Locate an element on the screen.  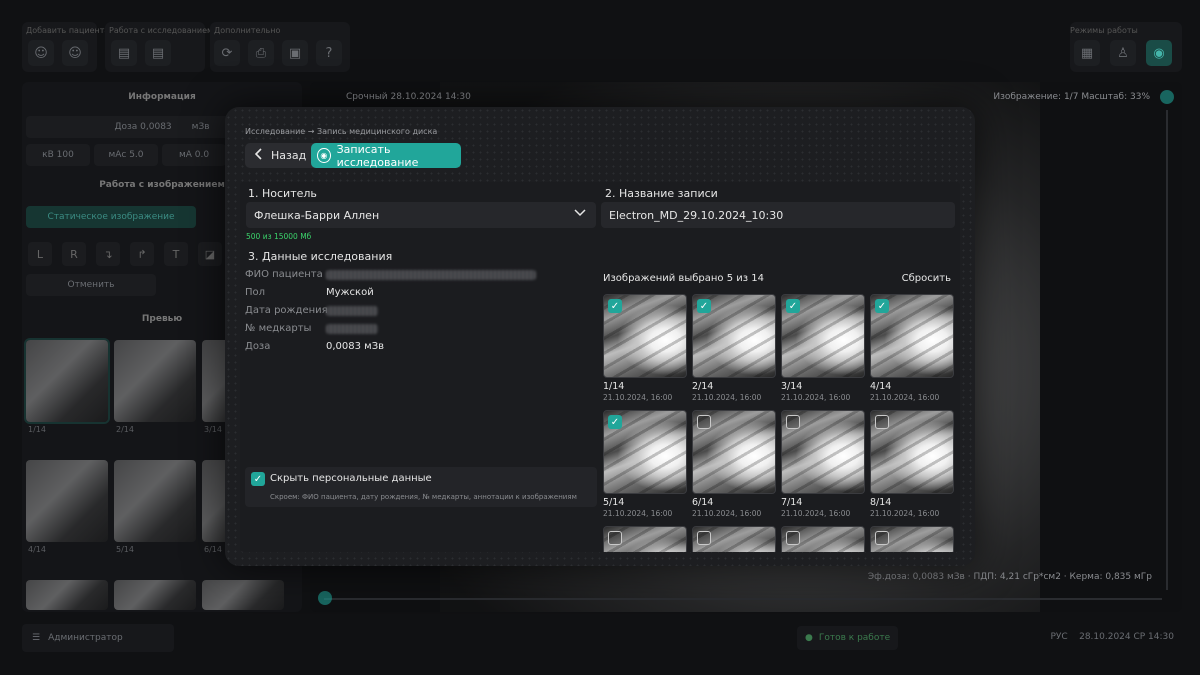
cancel-button: Отменить is located at coordinates (91, 285).